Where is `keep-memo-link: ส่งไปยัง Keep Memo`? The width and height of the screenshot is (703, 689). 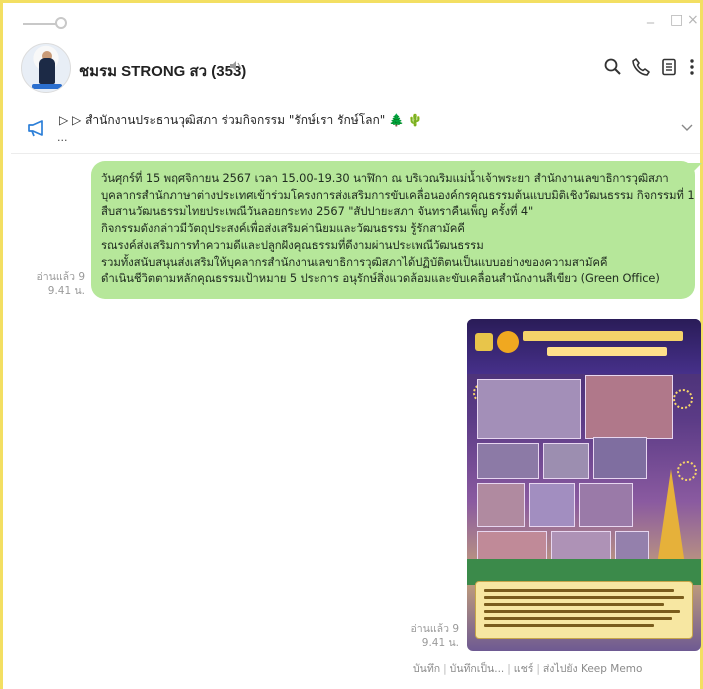 keep-memo-link: ส่งไปยัง Keep Memo is located at coordinates (593, 669).